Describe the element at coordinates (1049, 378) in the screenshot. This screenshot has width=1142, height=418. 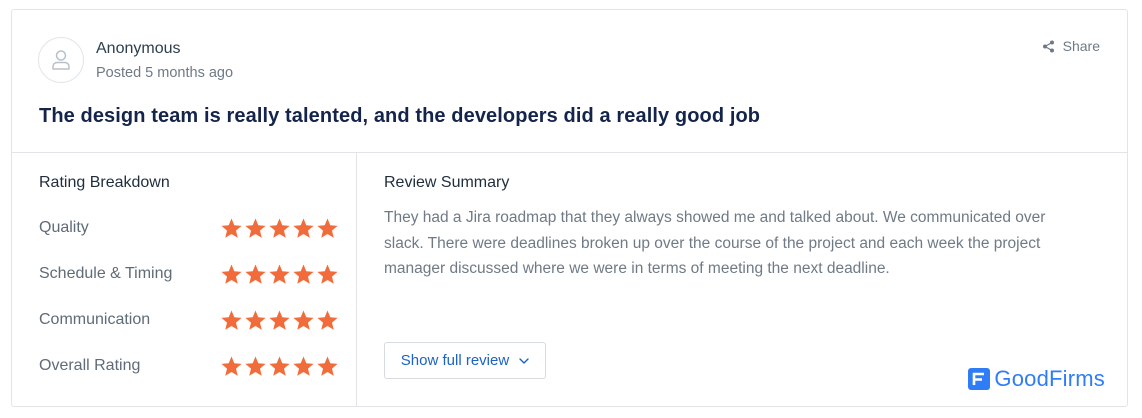
I see `goodfirms-logo-text: GoodFirms` at that location.